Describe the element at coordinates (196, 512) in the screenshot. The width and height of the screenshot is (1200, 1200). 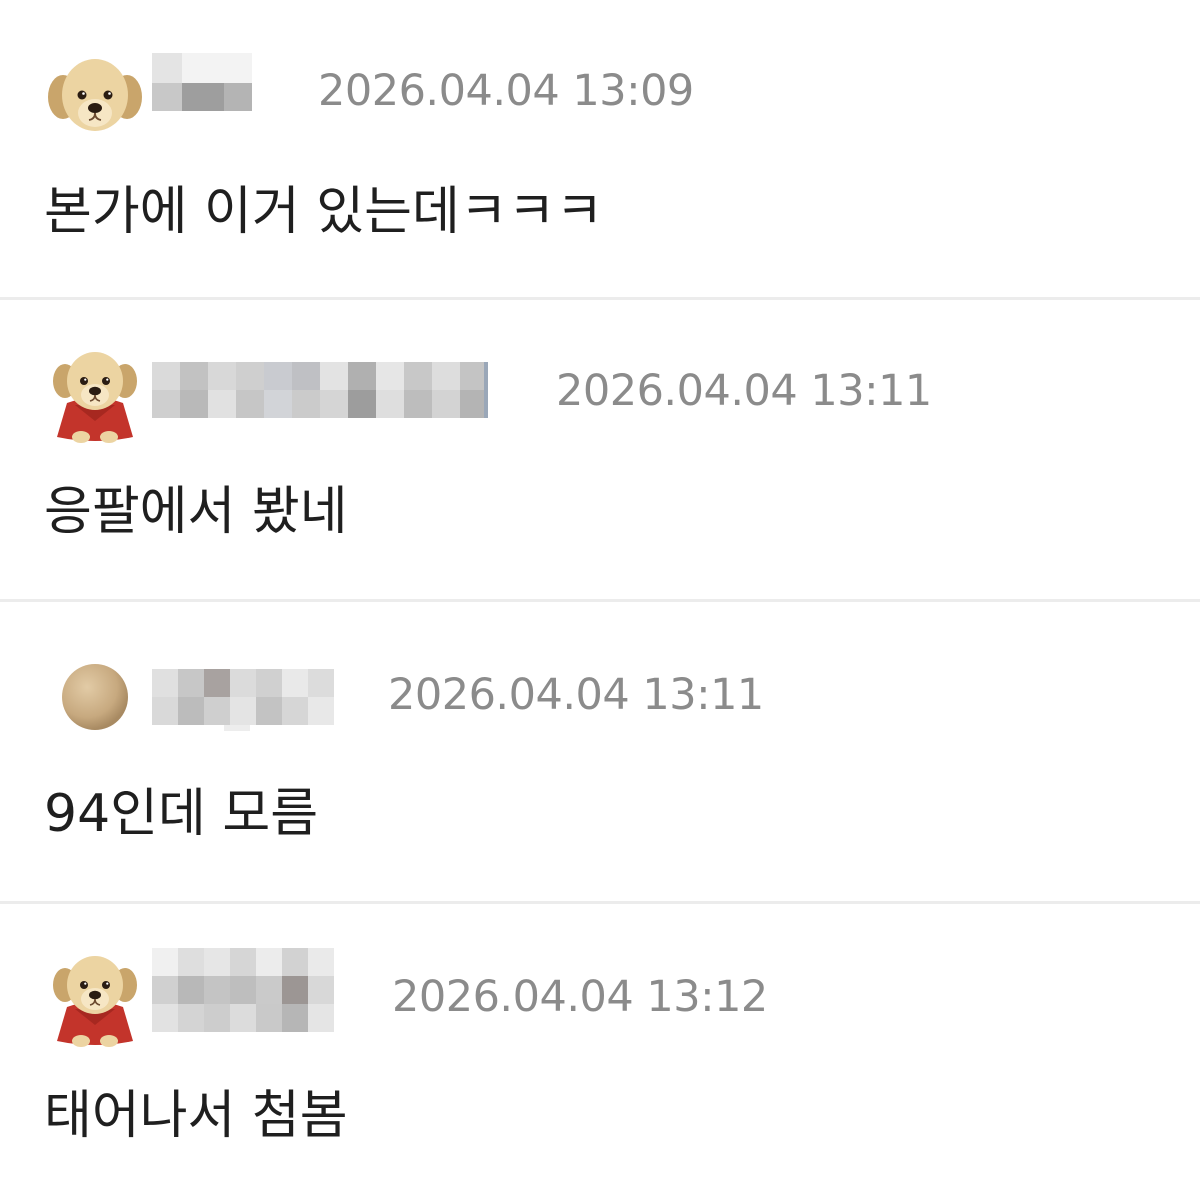
I see `comment-text: 응팔에서 봤네` at that location.